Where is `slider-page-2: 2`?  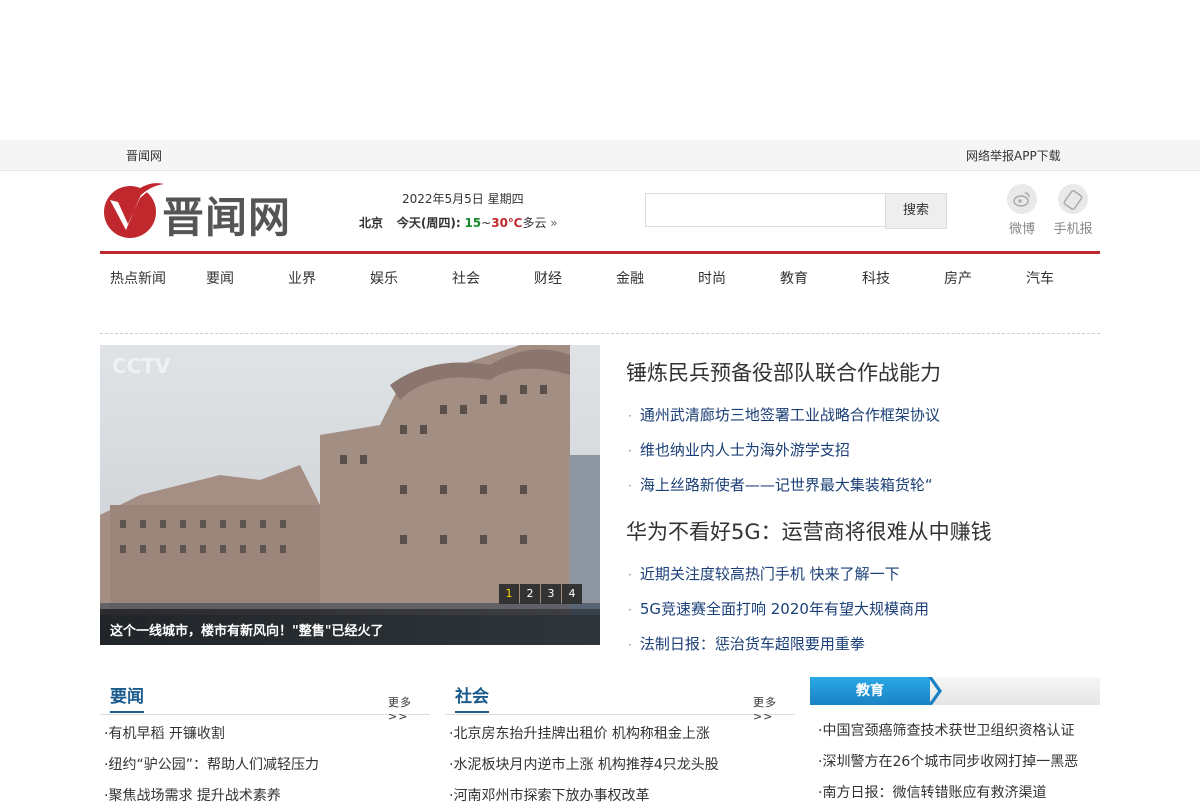 slider-page-2: 2 is located at coordinates (530, 594).